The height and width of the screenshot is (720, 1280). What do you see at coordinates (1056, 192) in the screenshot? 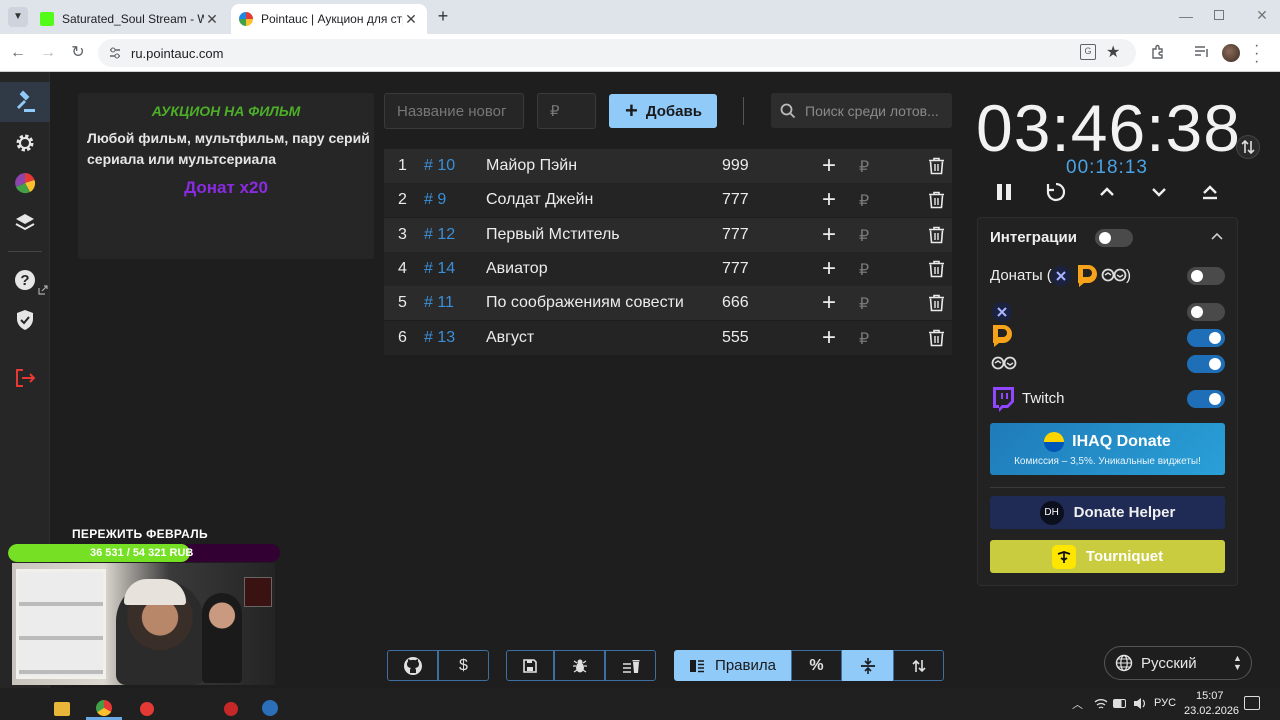
I see `restart-icon` at bounding box center [1056, 192].